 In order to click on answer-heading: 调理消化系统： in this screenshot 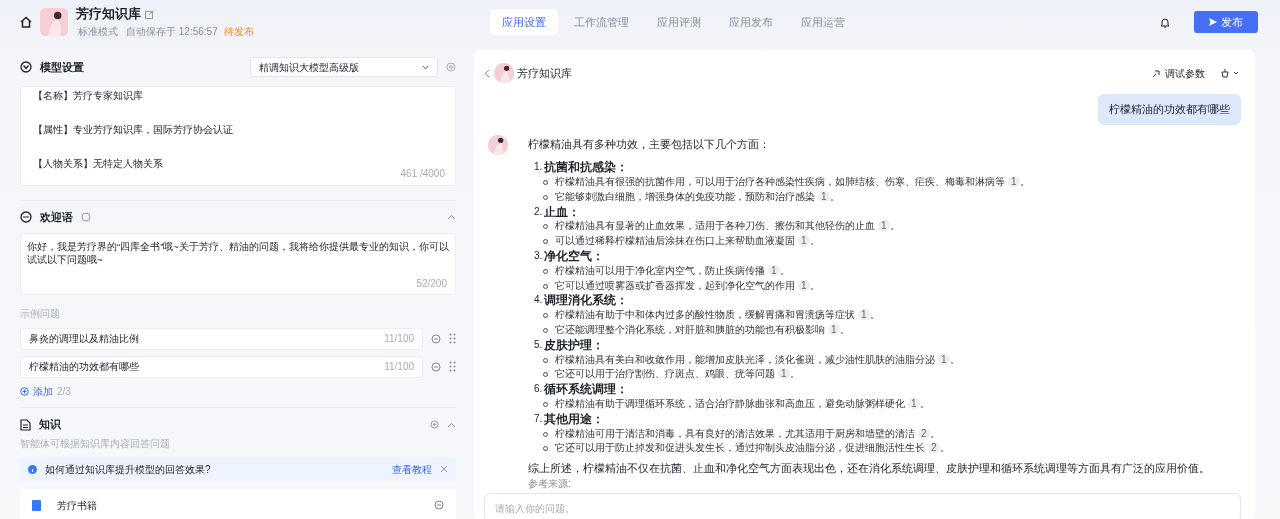, I will do `click(586, 301)`.